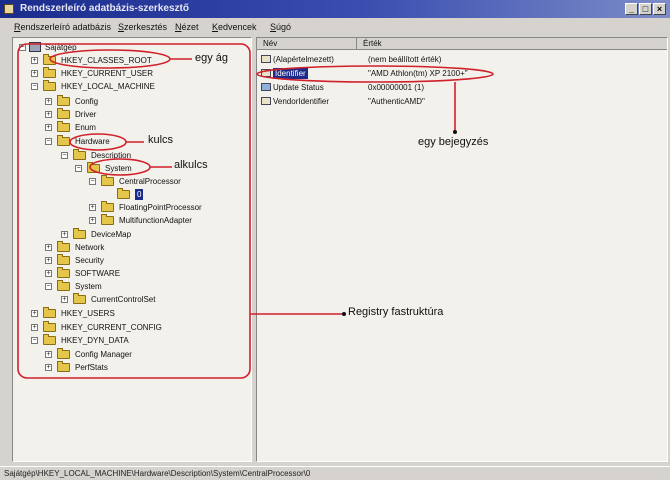  I want to click on column-header-name: Név, so click(307, 44).